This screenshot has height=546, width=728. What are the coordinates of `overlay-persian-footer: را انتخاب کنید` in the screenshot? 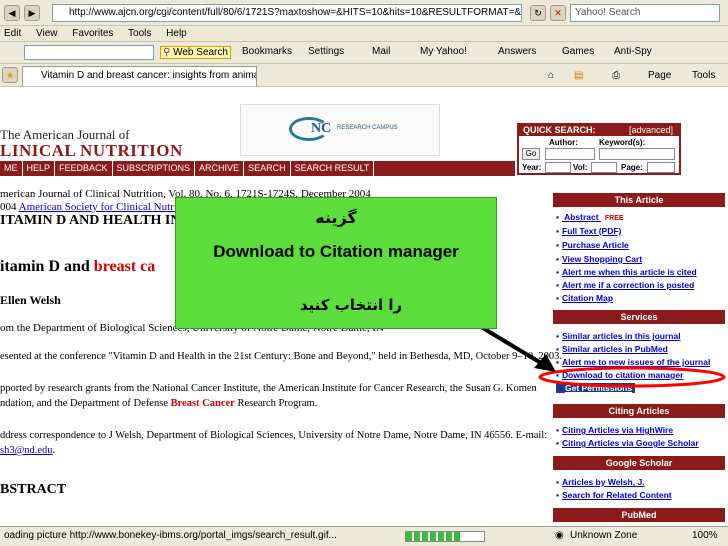 It's located at (351, 305).